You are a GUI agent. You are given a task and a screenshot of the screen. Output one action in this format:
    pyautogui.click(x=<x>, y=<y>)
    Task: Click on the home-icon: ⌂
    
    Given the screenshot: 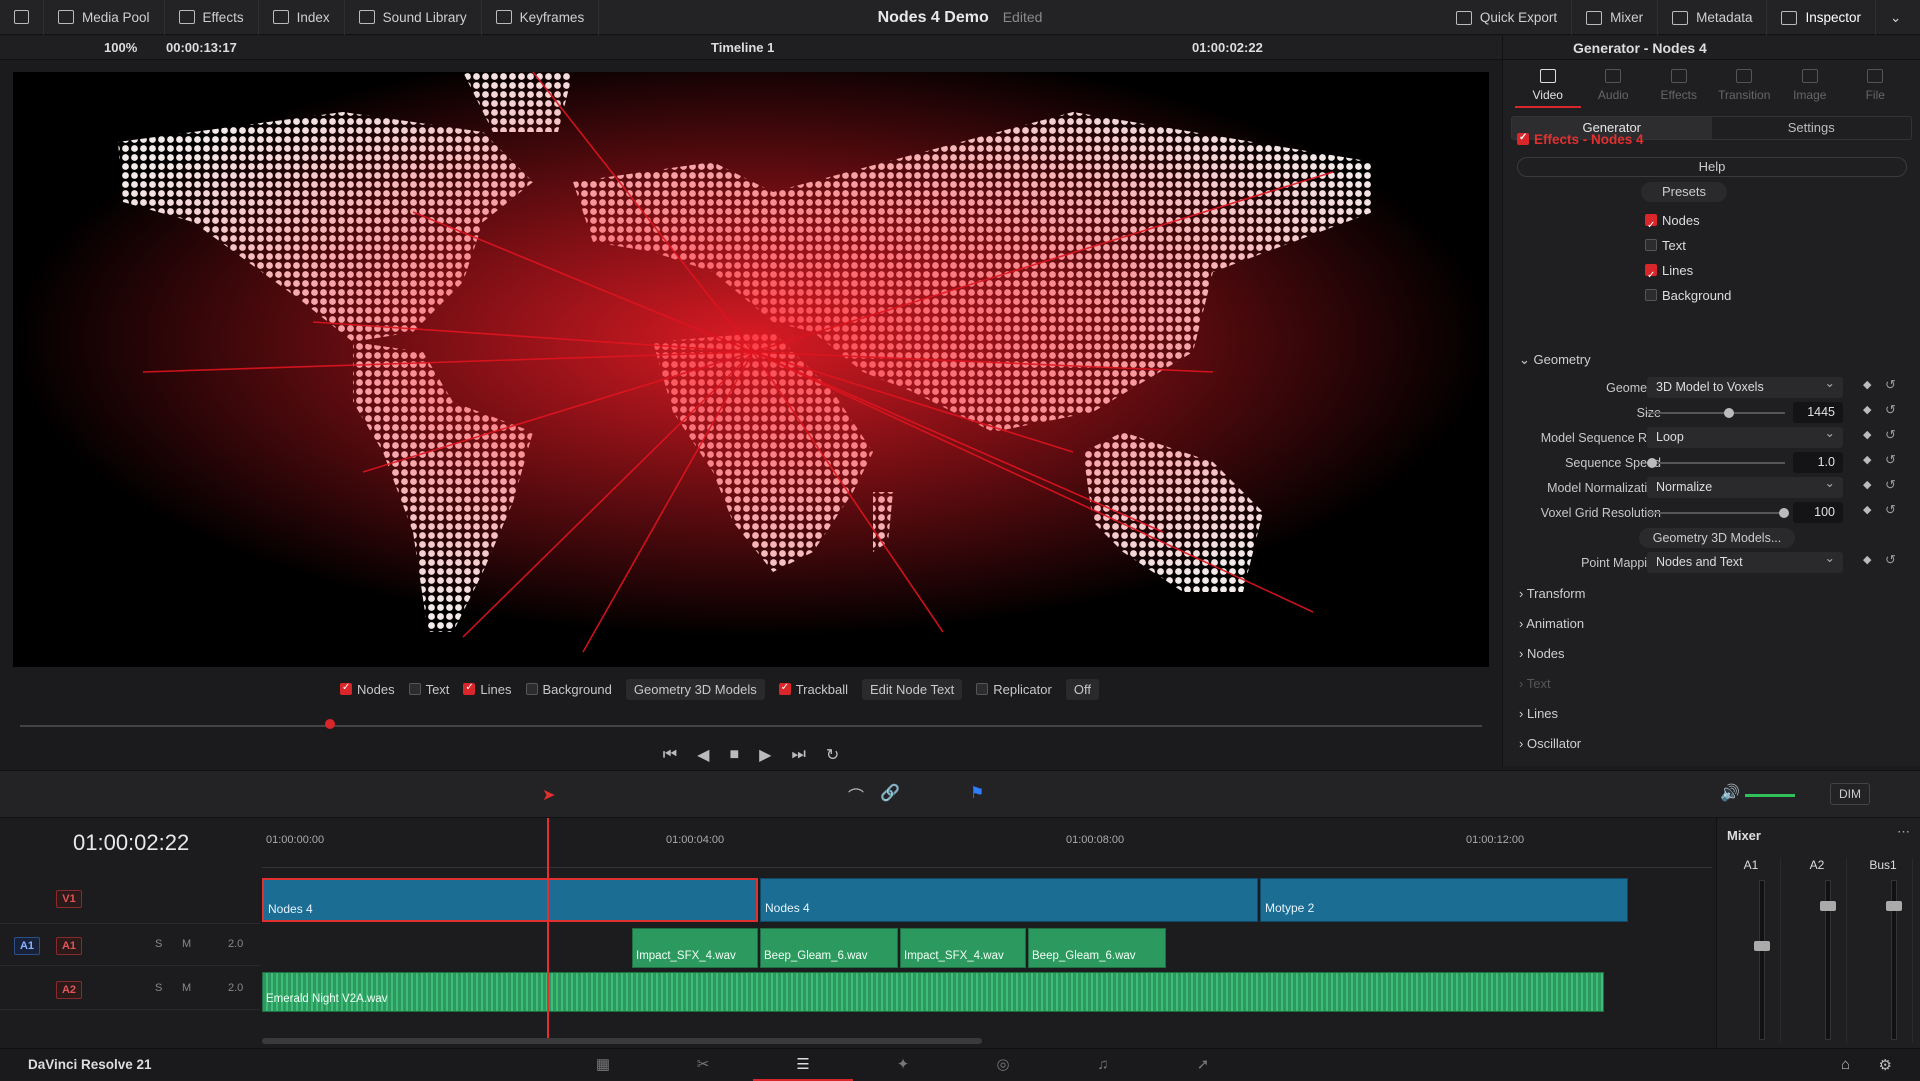 What is the action you would take?
    pyautogui.click(x=1845, y=1064)
    